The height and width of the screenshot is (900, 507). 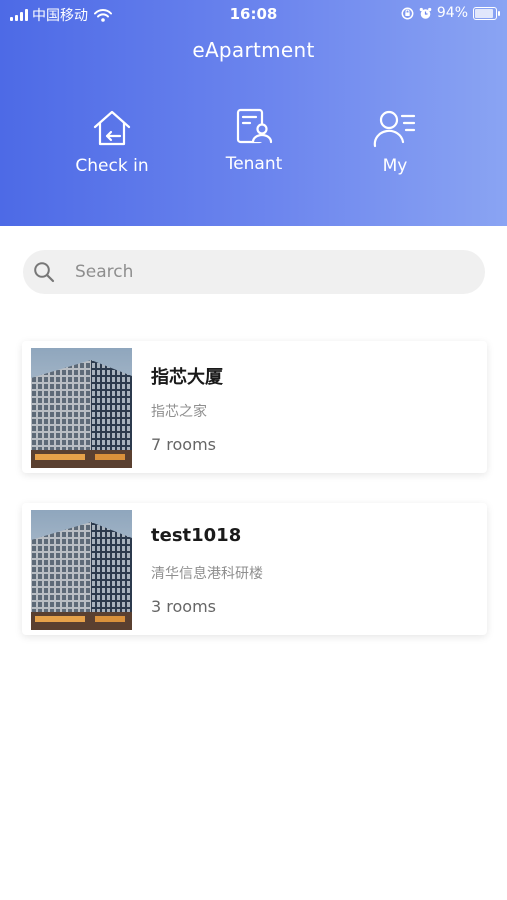 What do you see at coordinates (394, 129) in the screenshot?
I see `user-profile-icon` at bounding box center [394, 129].